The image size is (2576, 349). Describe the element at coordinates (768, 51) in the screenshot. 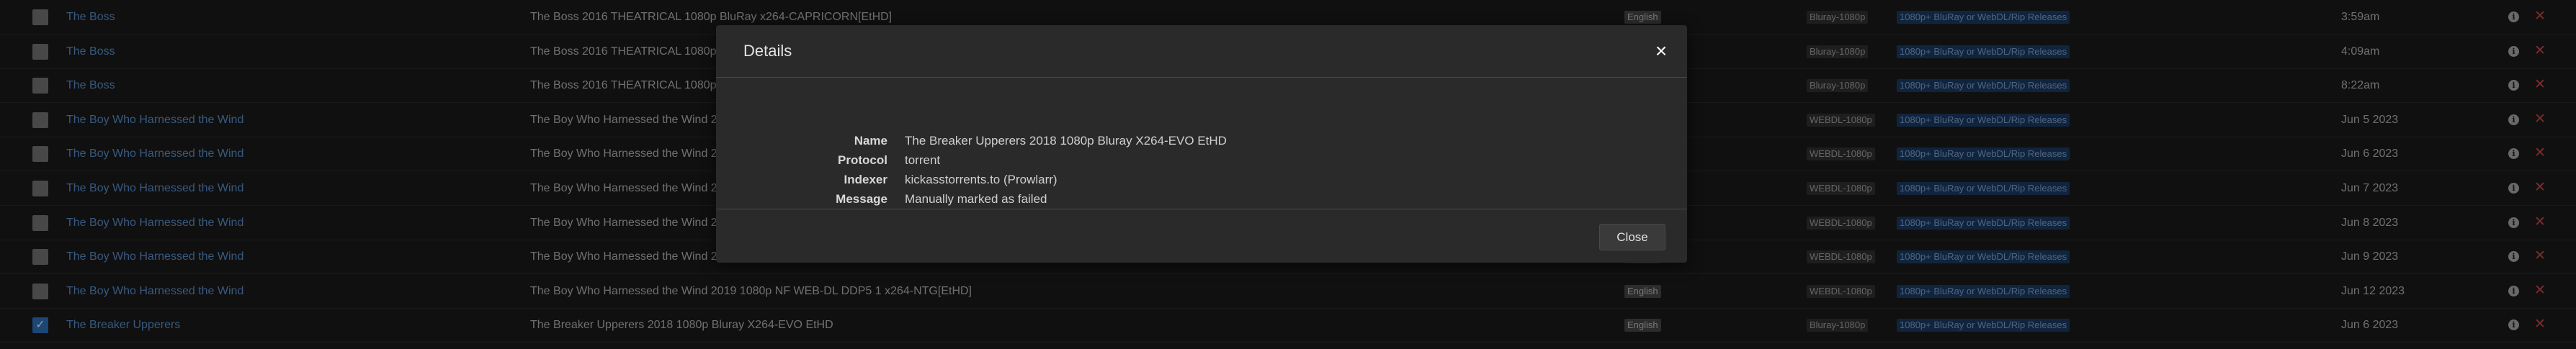

I see `modal-title: Details` at that location.